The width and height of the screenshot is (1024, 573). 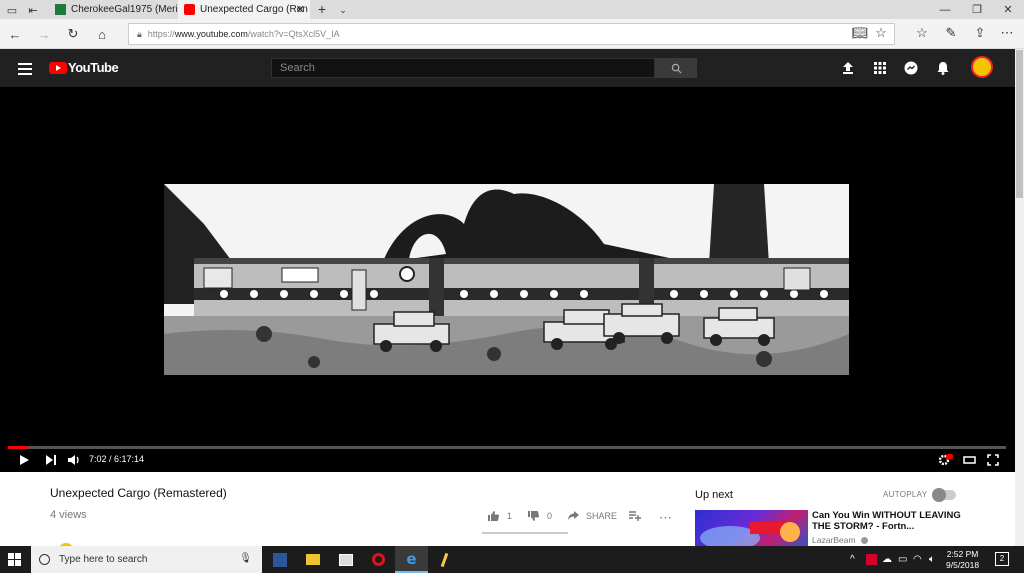 I want to click on system-clock: 2:52 PM 9/5/2018, so click(x=962, y=560).